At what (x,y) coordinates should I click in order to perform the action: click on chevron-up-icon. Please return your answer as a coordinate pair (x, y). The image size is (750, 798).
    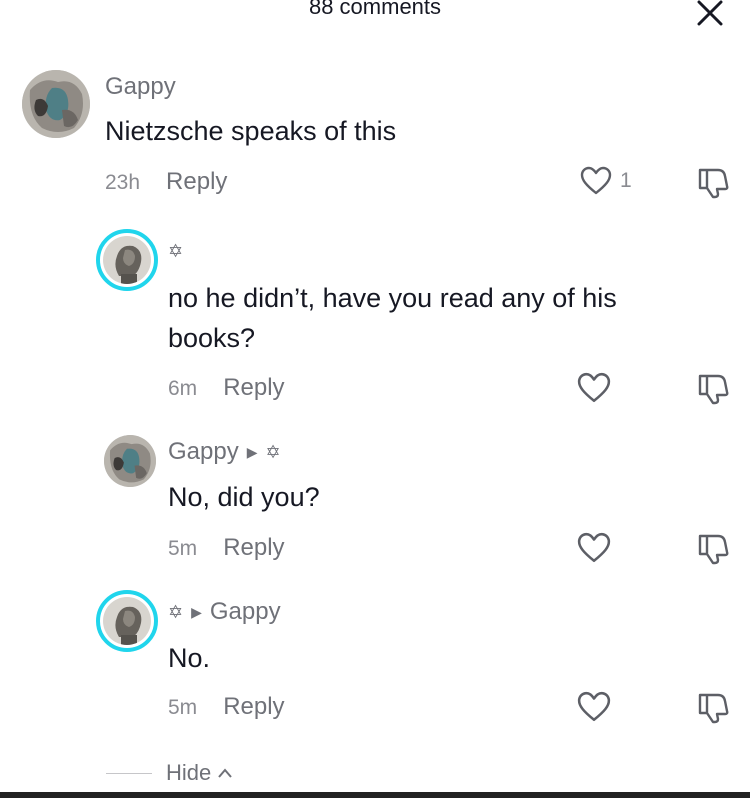
    Looking at the image, I should click on (225, 773).